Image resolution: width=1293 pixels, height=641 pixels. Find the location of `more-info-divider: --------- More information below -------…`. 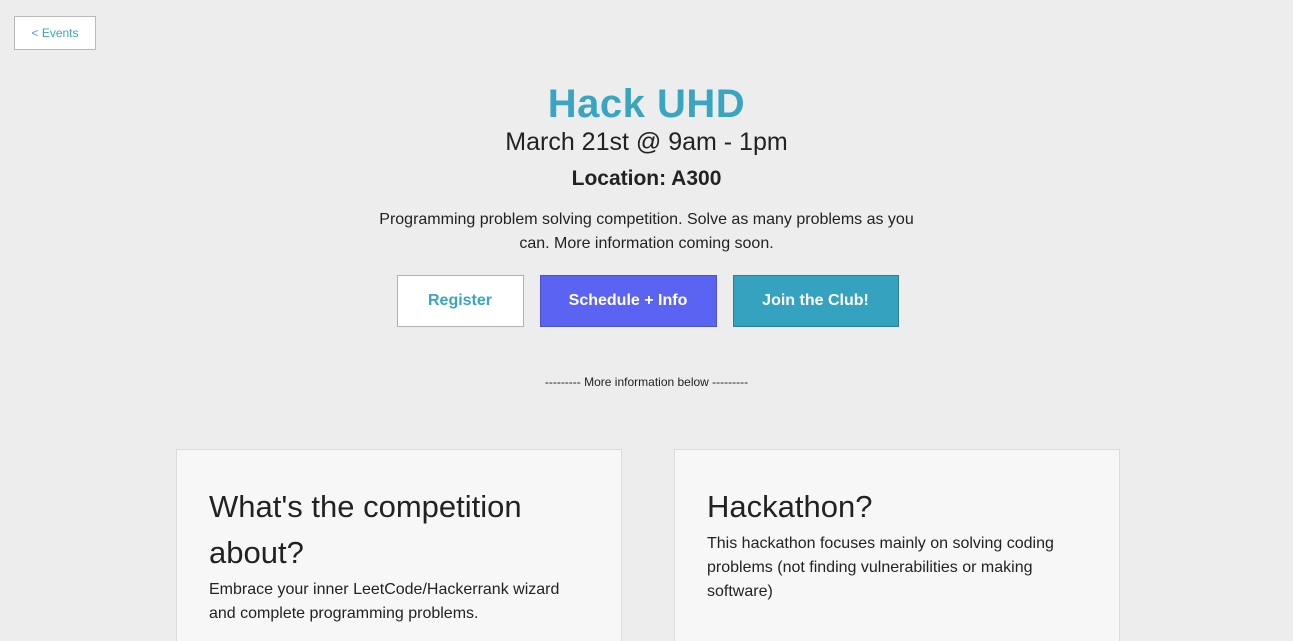

more-info-divider: --------- More information below -------… is located at coordinates (646, 382).